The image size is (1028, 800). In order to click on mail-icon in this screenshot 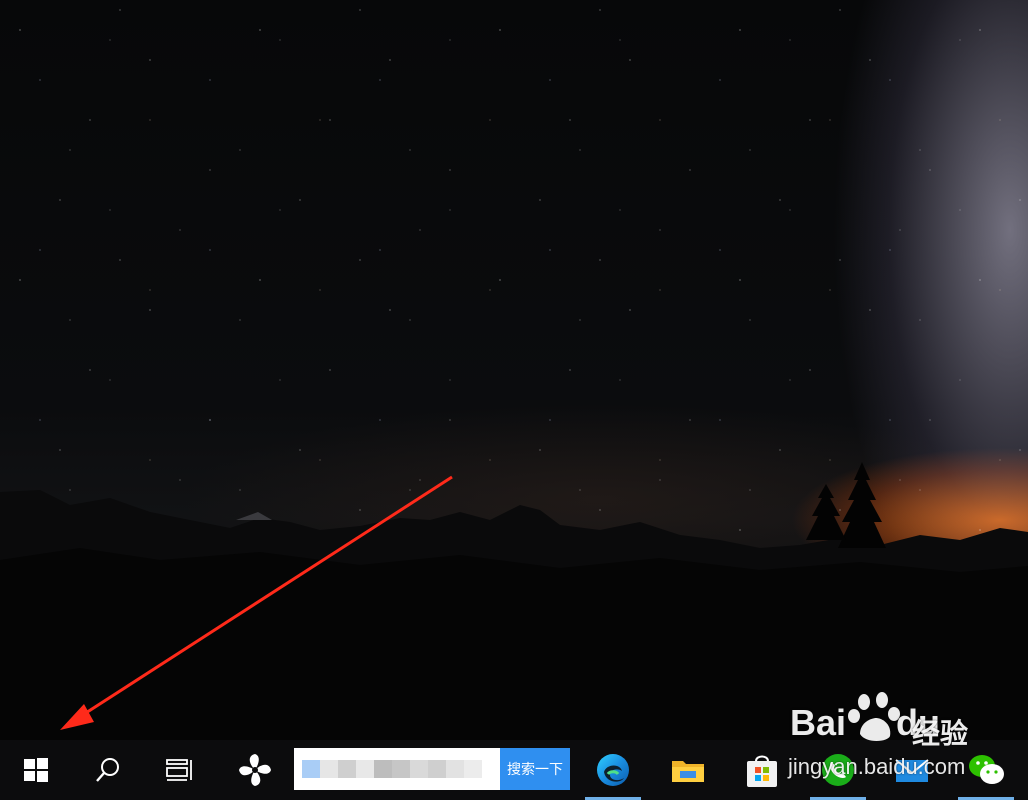, I will do `click(912, 770)`.